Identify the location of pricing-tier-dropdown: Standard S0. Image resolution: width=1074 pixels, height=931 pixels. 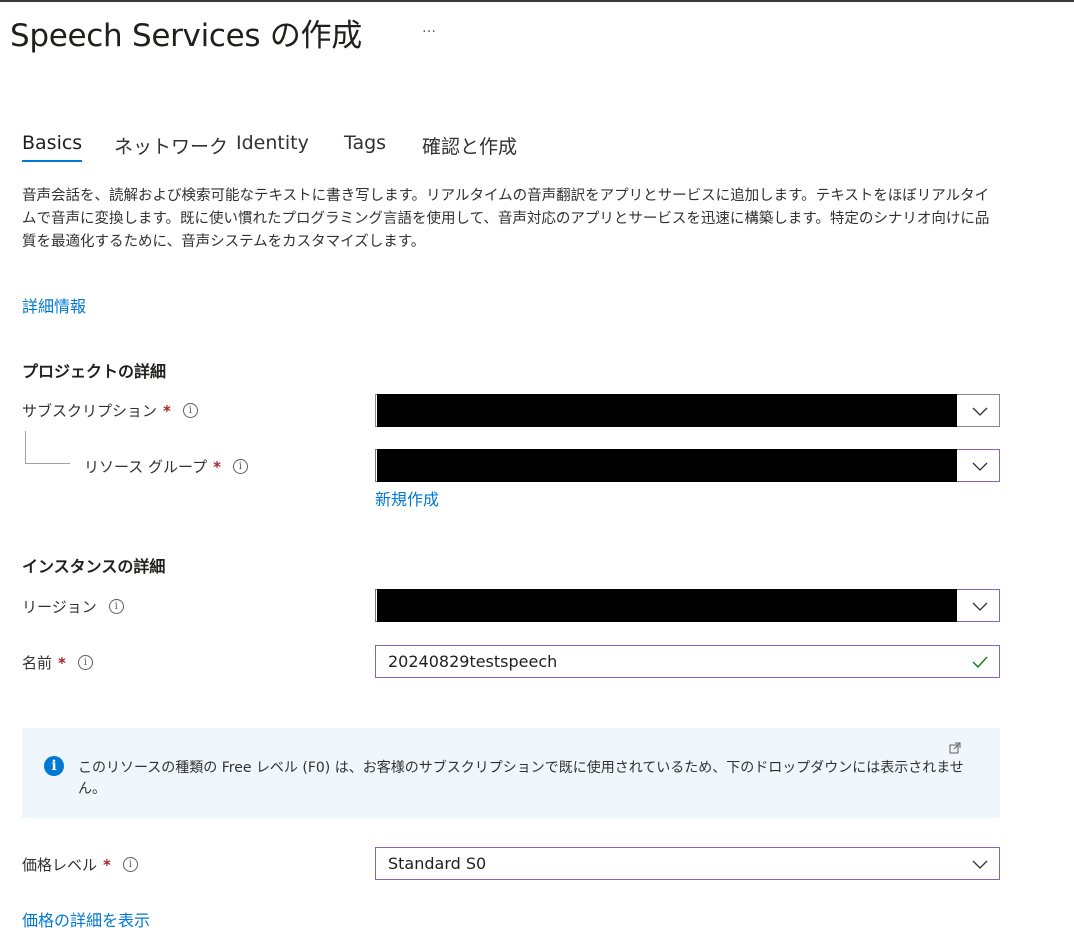
(687, 863).